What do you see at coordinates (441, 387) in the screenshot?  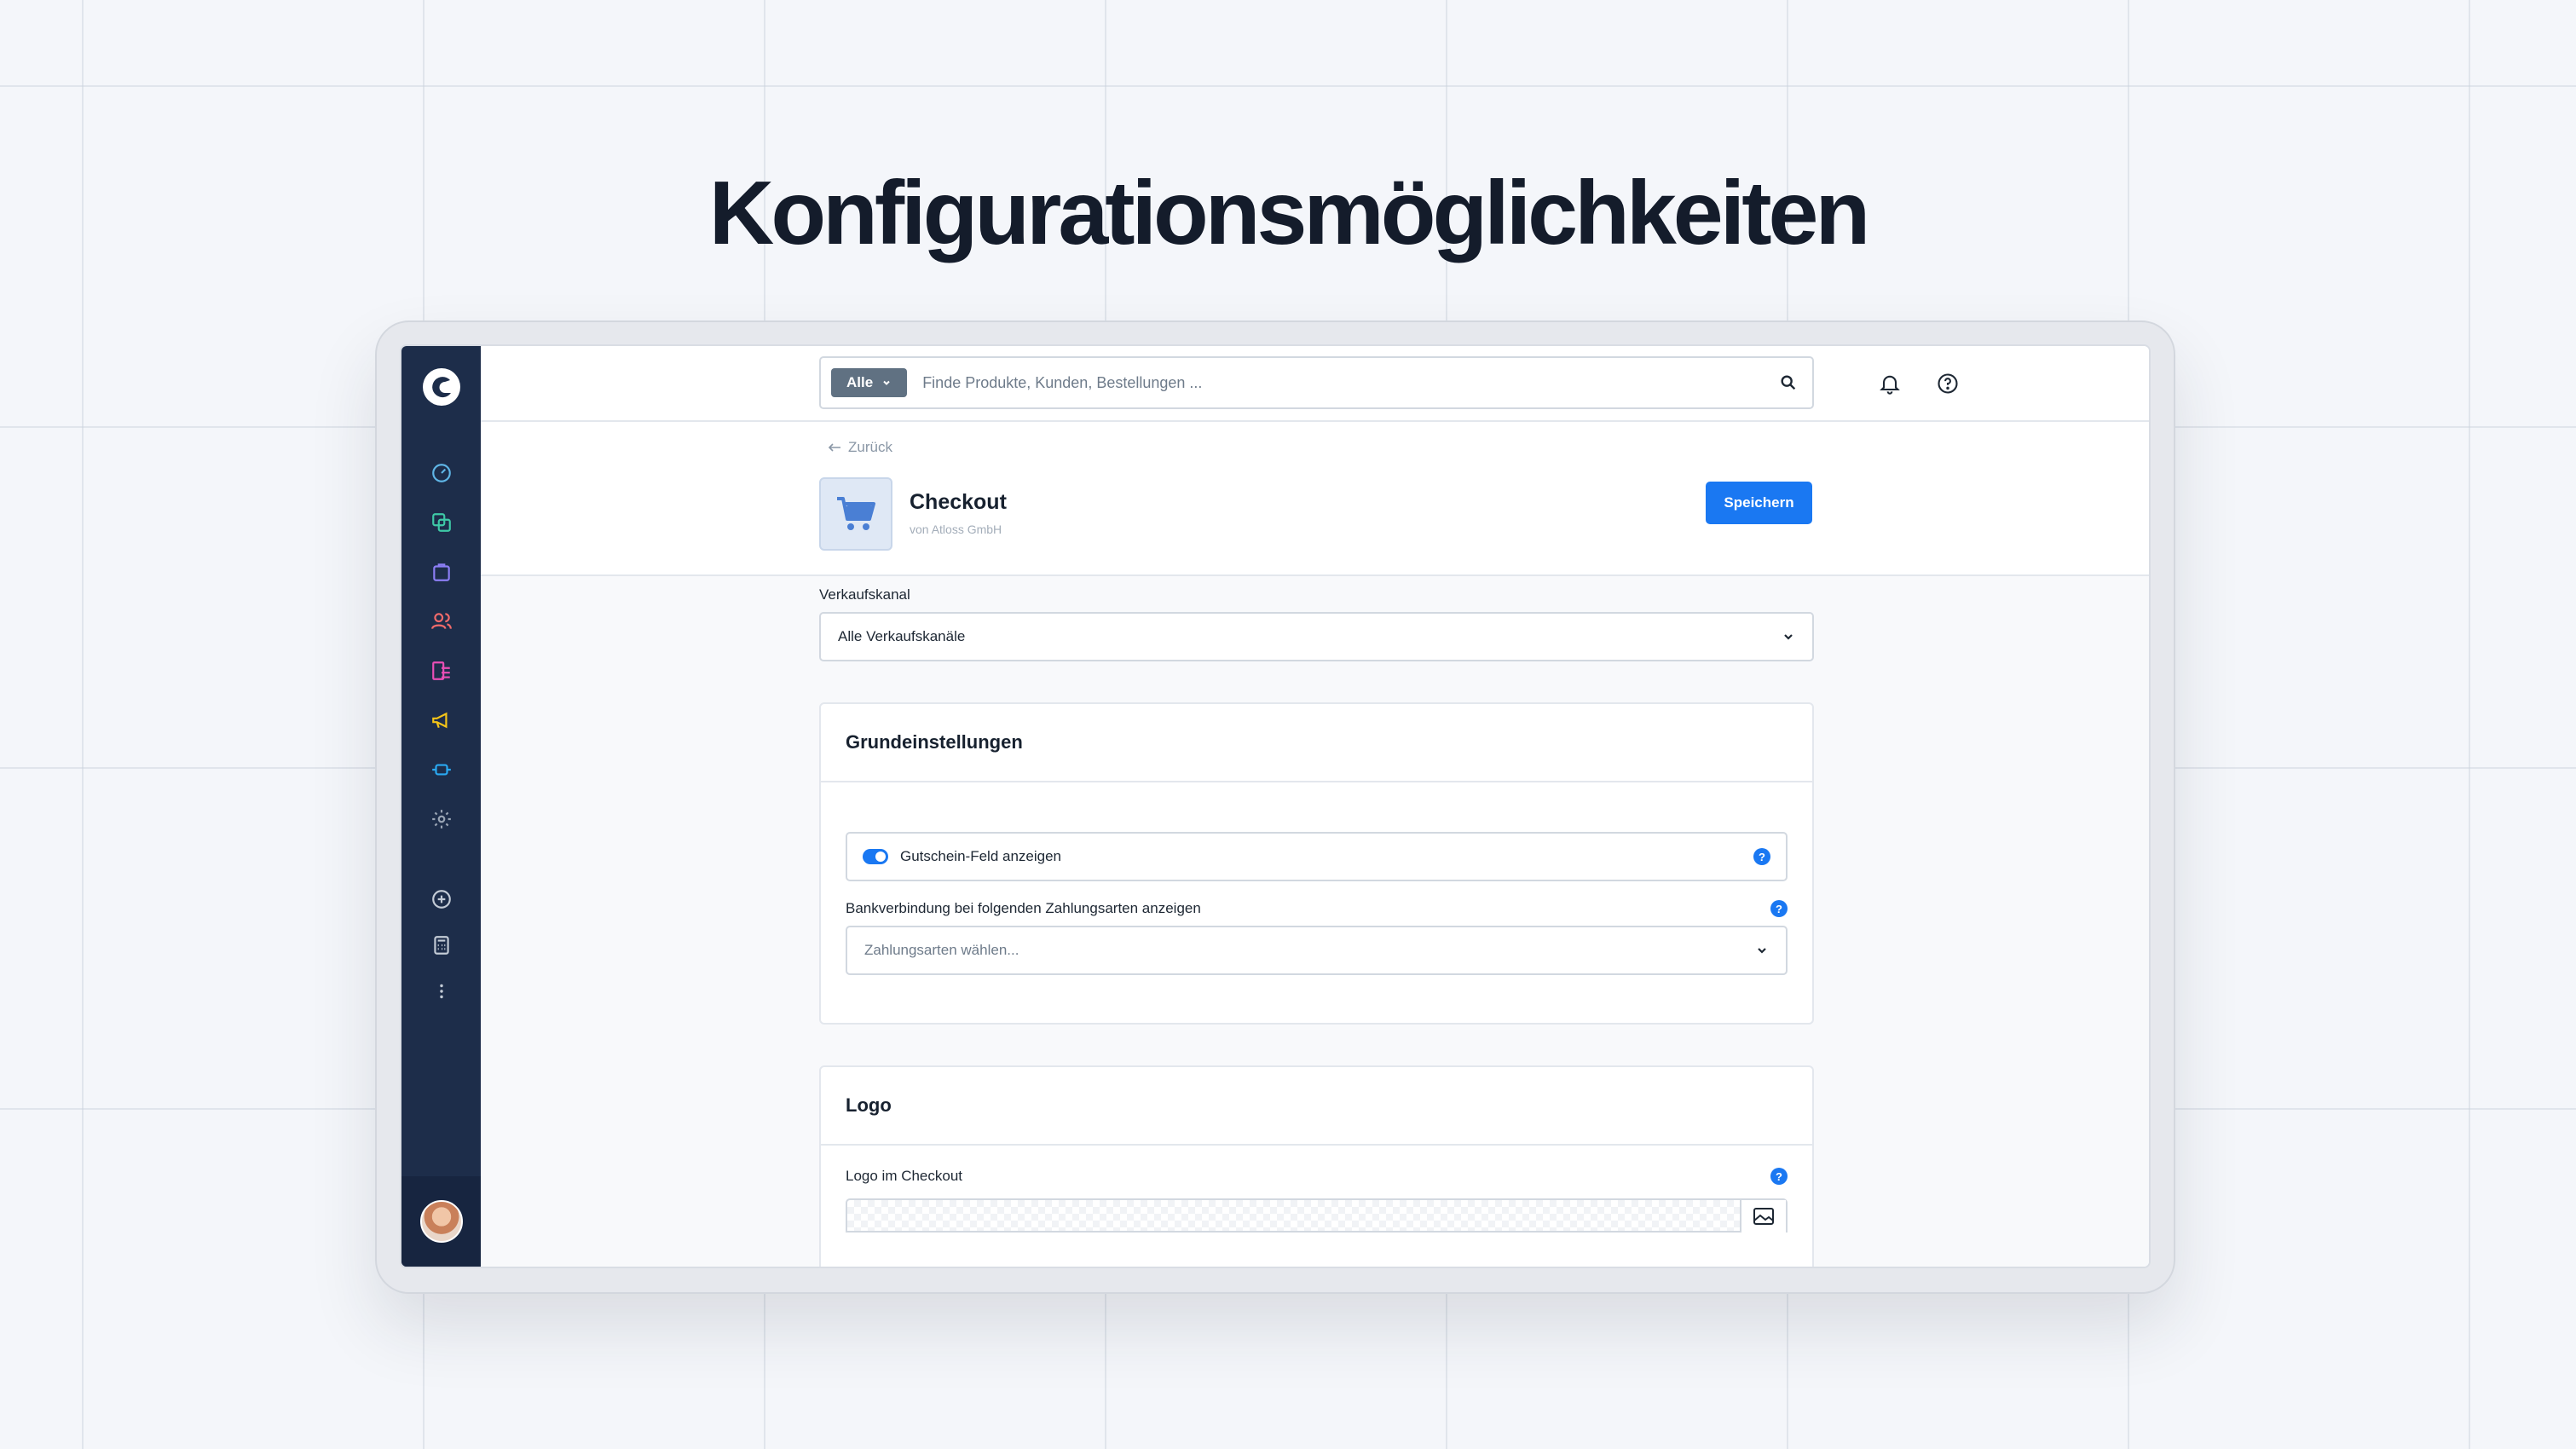 I see `shopware-logo-icon` at bounding box center [441, 387].